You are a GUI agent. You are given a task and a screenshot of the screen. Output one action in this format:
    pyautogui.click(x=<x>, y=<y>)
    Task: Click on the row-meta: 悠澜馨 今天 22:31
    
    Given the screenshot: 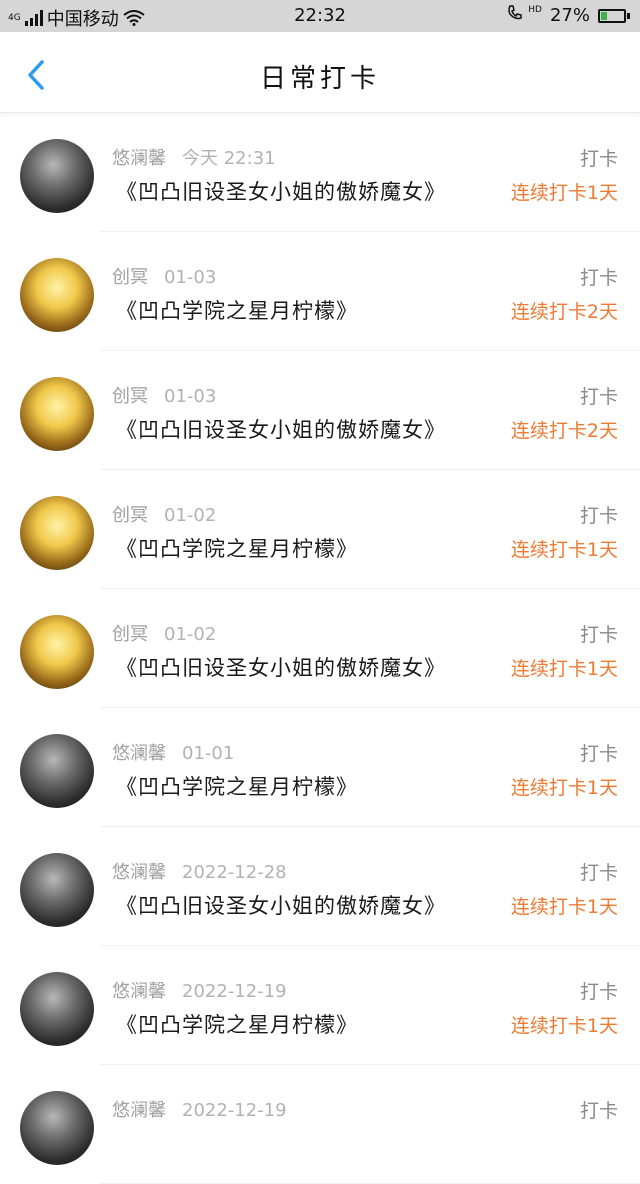 What is the action you would take?
    pyautogui.click(x=194, y=157)
    